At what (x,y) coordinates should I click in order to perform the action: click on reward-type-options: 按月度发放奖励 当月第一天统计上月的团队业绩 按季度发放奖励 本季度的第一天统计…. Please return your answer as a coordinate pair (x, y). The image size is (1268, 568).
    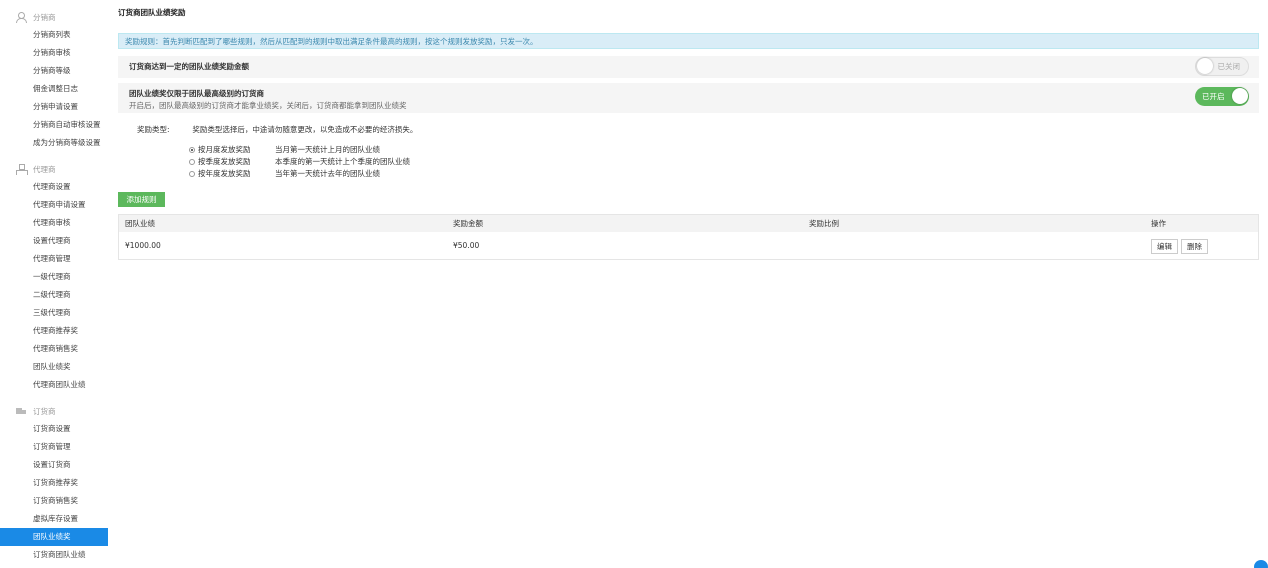
    Looking at the image, I should click on (299, 162).